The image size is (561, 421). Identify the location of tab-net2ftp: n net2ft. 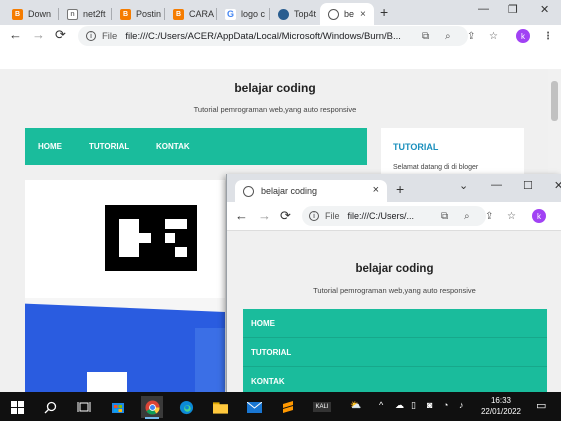
(85, 14).